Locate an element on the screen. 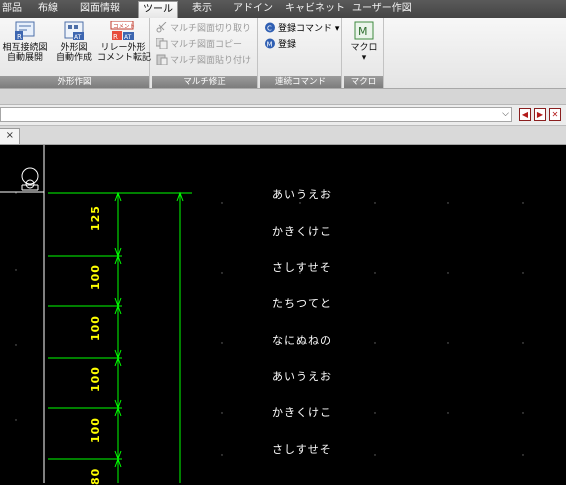 The width and height of the screenshot is (566, 485). registered-command-label: 登録コマンド ▾ is located at coordinates (309, 29).